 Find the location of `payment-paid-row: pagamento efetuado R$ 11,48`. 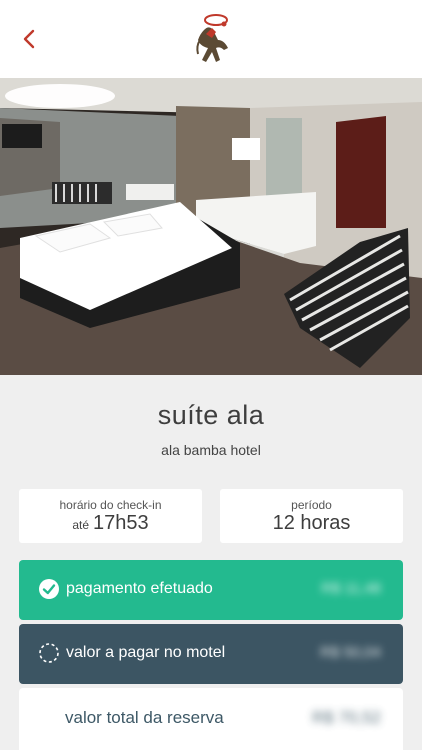

payment-paid-row: pagamento efetuado R$ 11,48 is located at coordinates (211, 590).